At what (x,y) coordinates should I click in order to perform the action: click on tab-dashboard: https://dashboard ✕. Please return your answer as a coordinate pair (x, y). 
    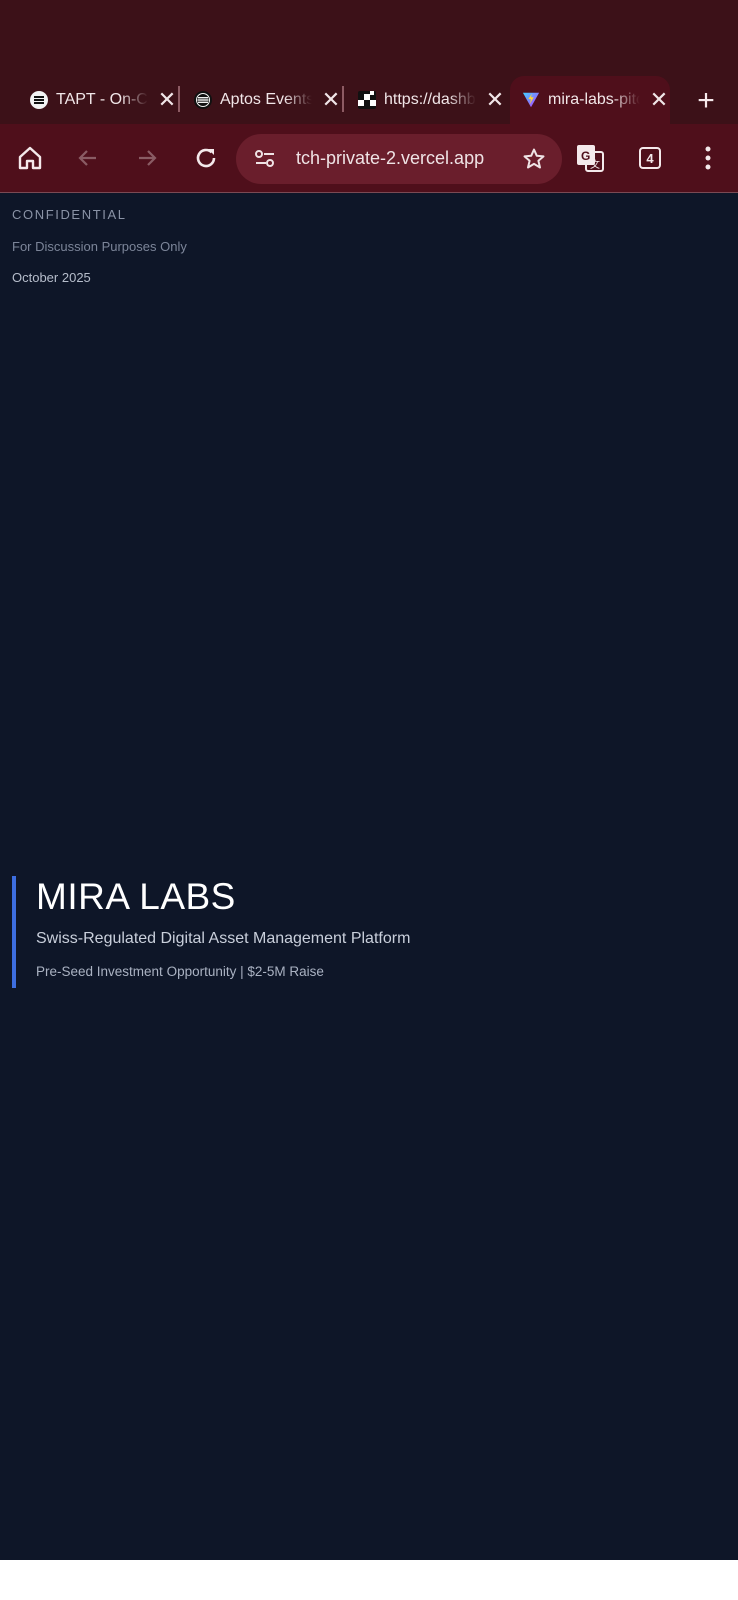
    Looking at the image, I should click on (433, 100).